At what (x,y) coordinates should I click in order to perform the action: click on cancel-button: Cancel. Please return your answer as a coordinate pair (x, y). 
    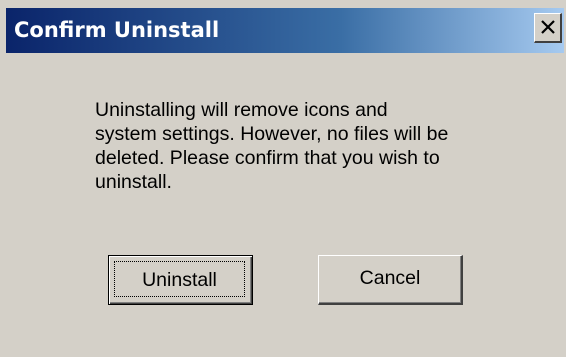
    Looking at the image, I should click on (390, 280).